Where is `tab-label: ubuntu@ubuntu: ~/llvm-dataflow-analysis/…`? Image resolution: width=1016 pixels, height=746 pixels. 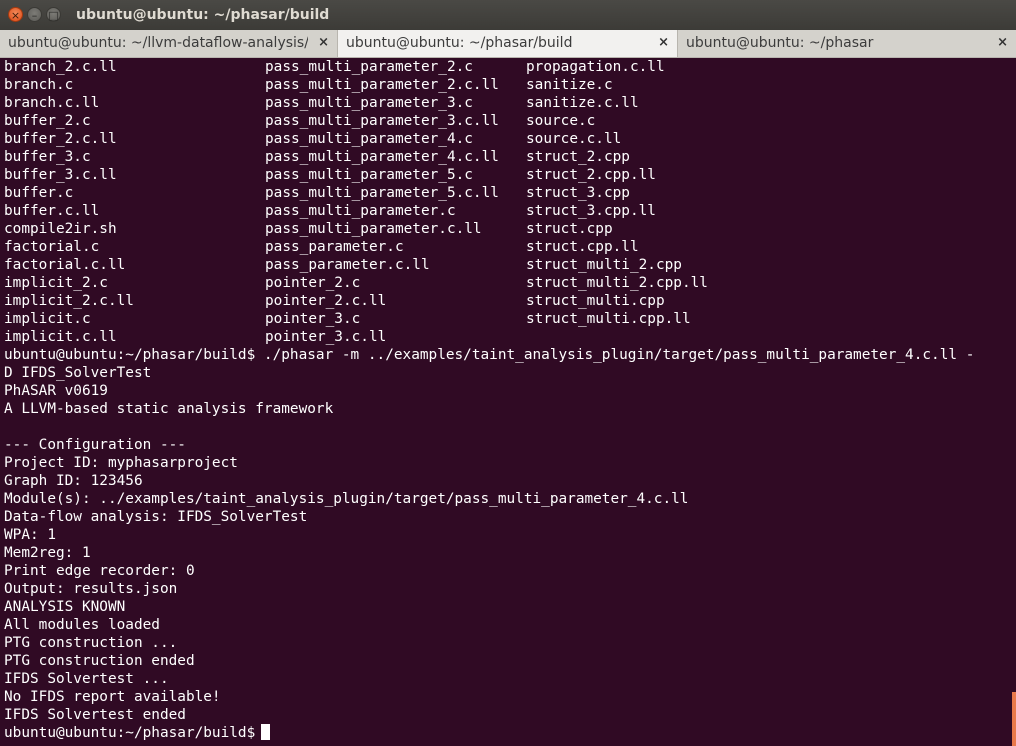
tab-label: ubuntu@ubuntu: ~/llvm-dataflow-analysis/… is located at coordinates (158, 43).